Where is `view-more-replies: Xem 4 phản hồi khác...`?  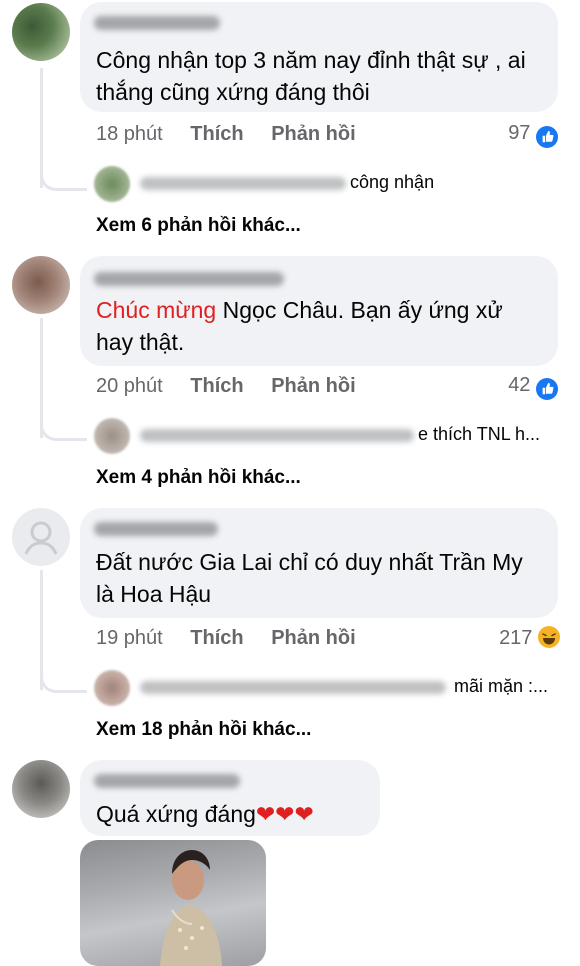
view-more-replies: Xem 4 phản hồi khác... is located at coordinates (198, 478).